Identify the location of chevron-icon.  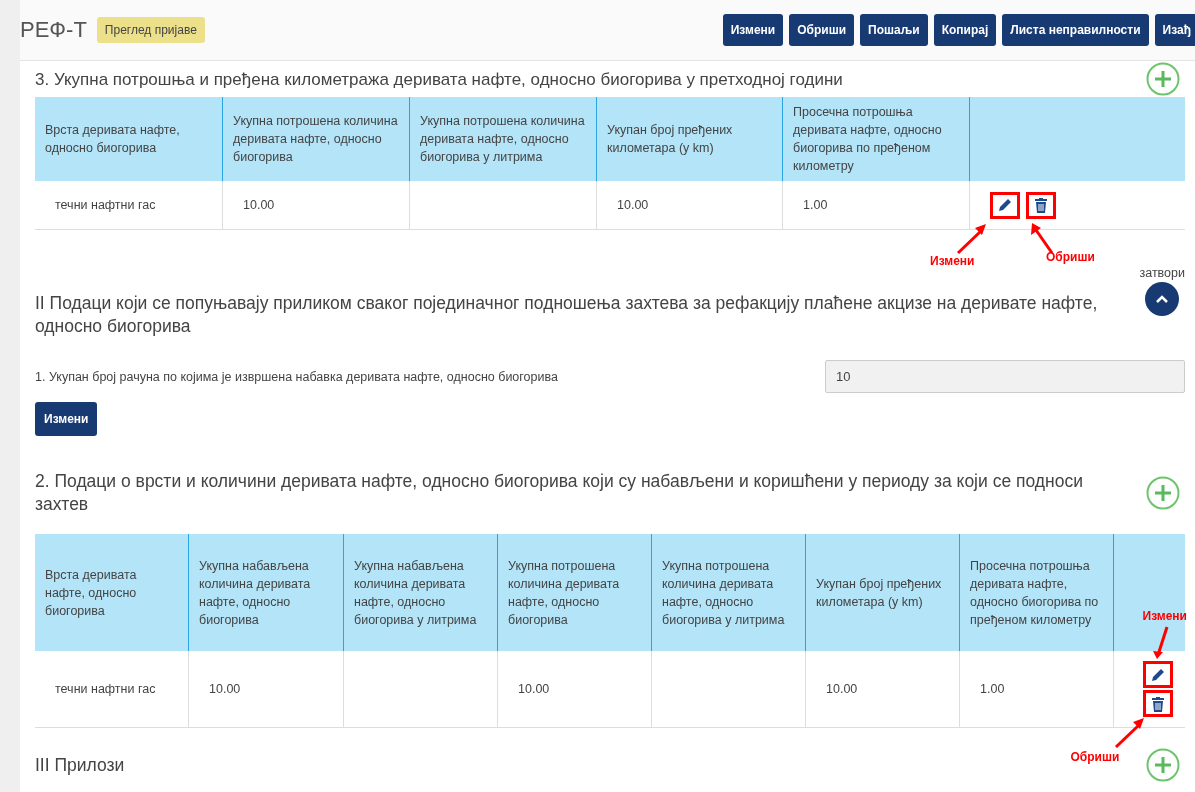
(1162, 299).